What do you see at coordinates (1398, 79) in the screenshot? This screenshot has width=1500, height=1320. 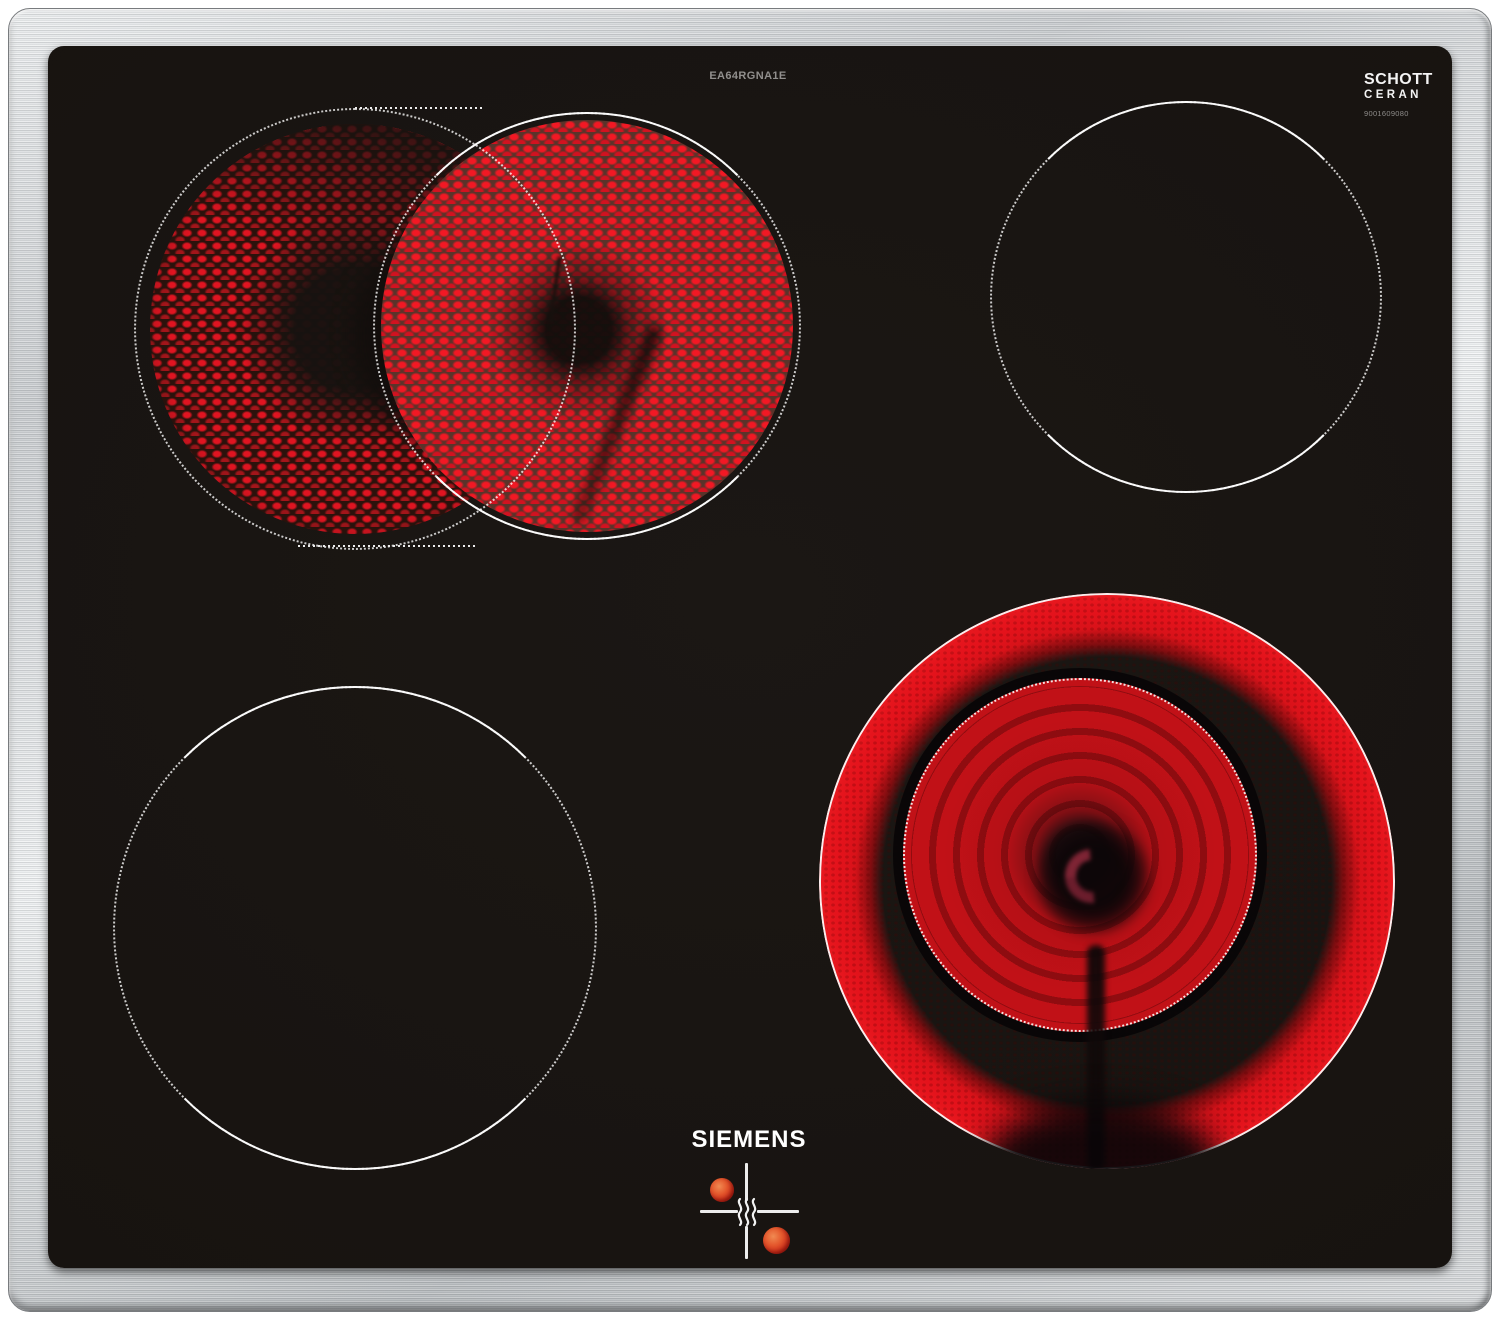 I see `schott-logo-line1: SCHOTT` at bounding box center [1398, 79].